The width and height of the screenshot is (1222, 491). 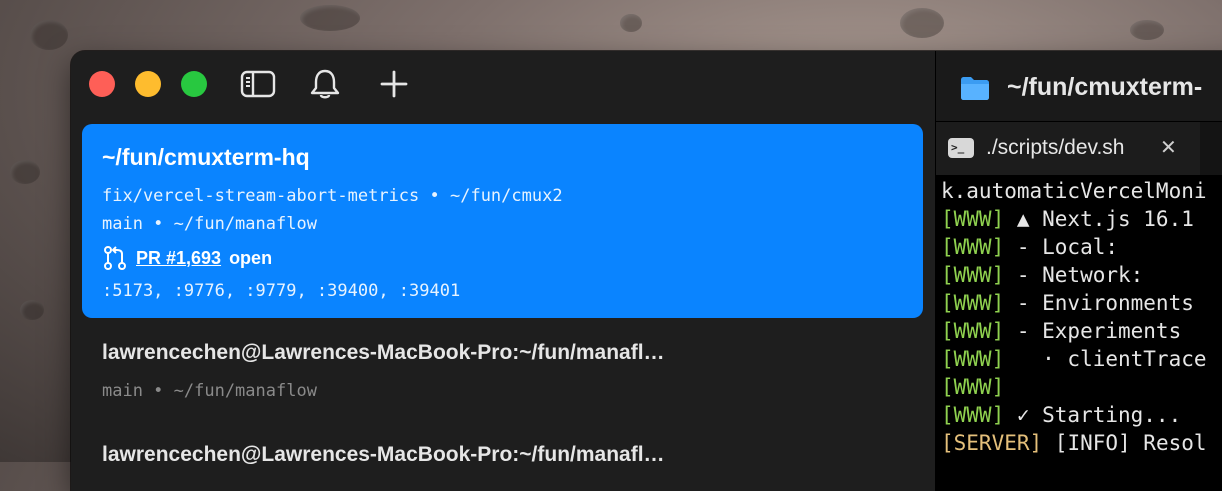 I want to click on terminal-tab-bar: >_ ./scripts/dev.sh ✕, so click(x=1079, y=148).